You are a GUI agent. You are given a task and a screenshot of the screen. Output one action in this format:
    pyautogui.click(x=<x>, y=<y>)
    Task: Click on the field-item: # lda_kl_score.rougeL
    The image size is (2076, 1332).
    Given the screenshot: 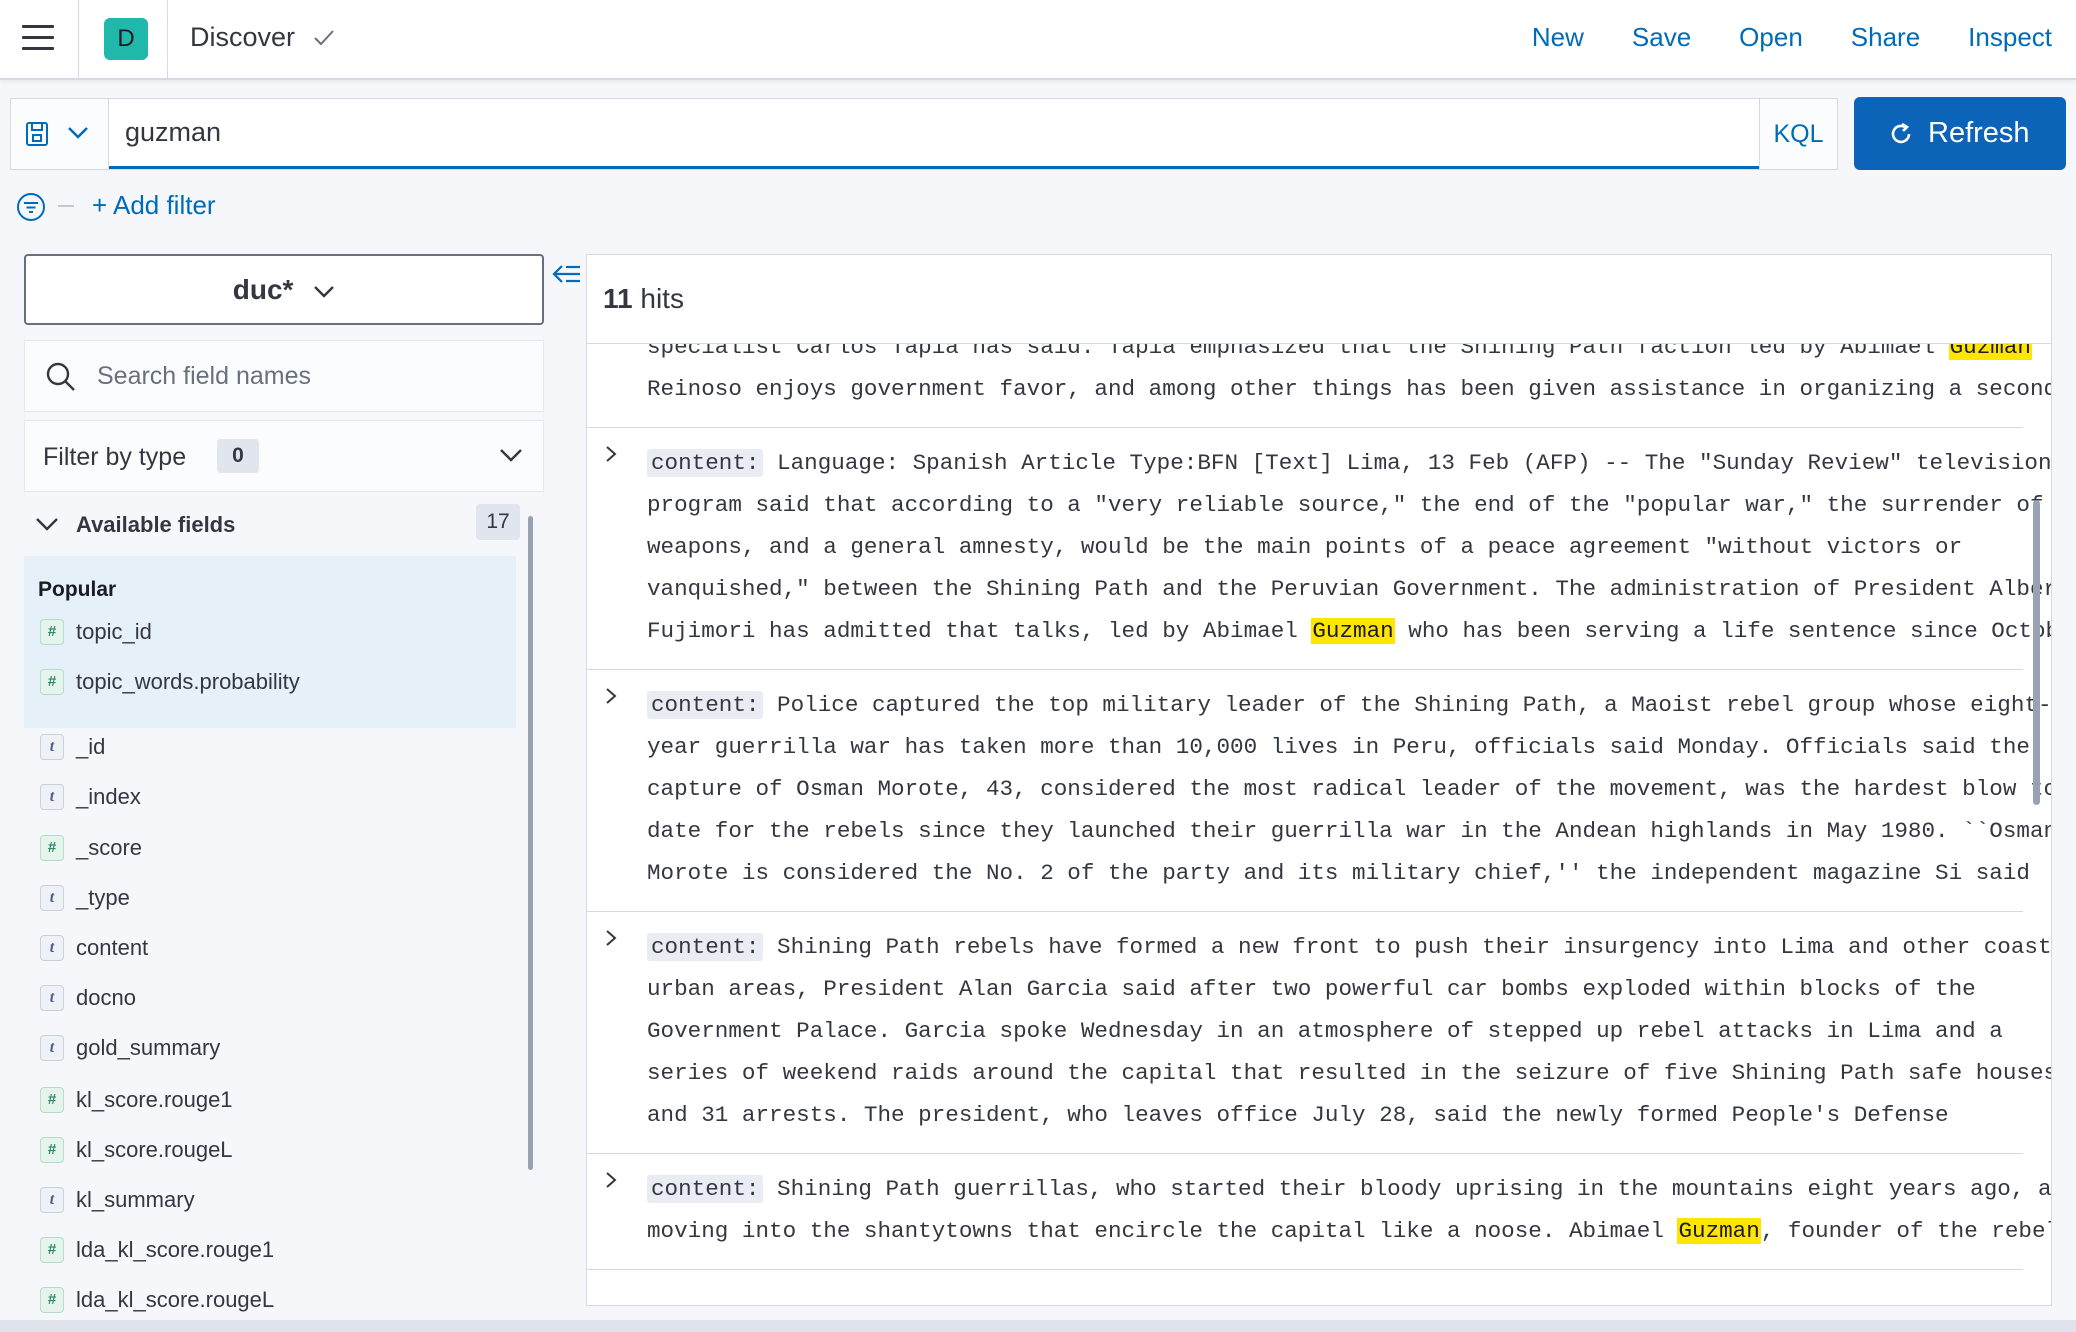 What is the action you would take?
    pyautogui.click(x=157, y=1300)
    